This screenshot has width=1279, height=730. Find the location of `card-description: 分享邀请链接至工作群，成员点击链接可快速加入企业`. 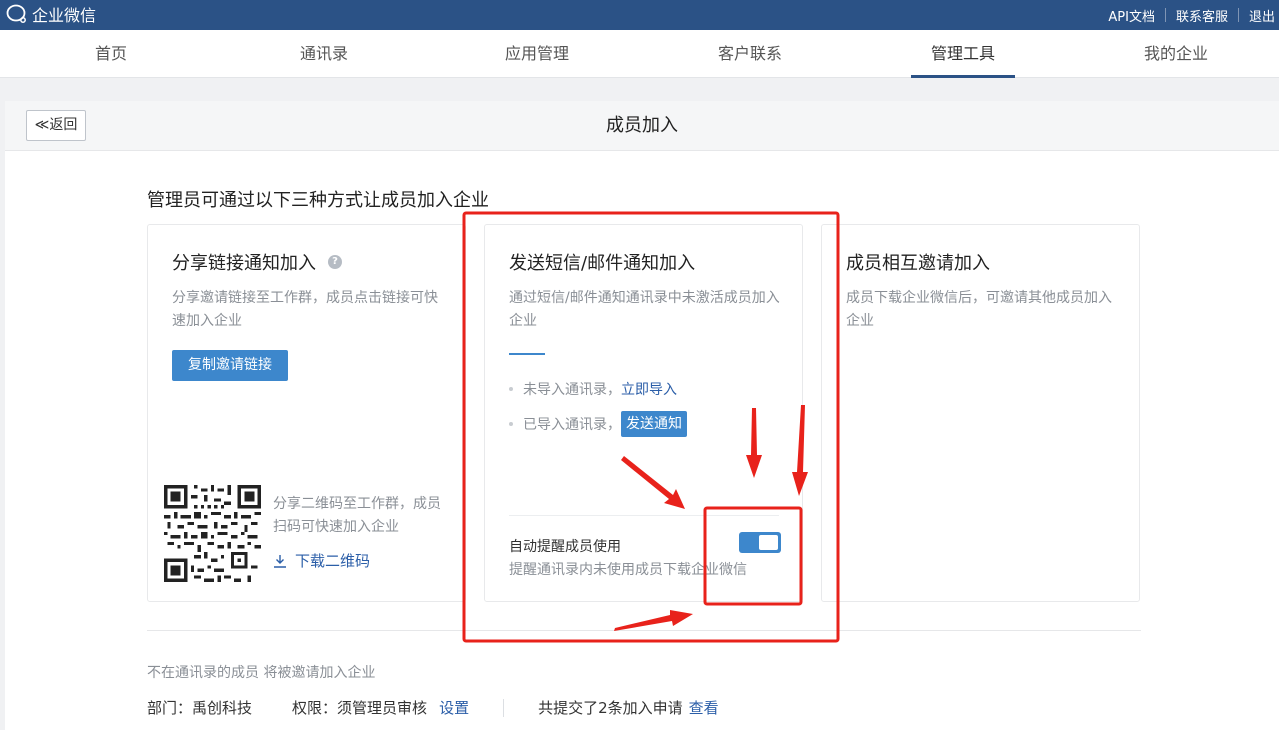

card-description: 分享邀请链接至工作群，成员点击链接可快速加入企业 is located at coordinates (305, 309).